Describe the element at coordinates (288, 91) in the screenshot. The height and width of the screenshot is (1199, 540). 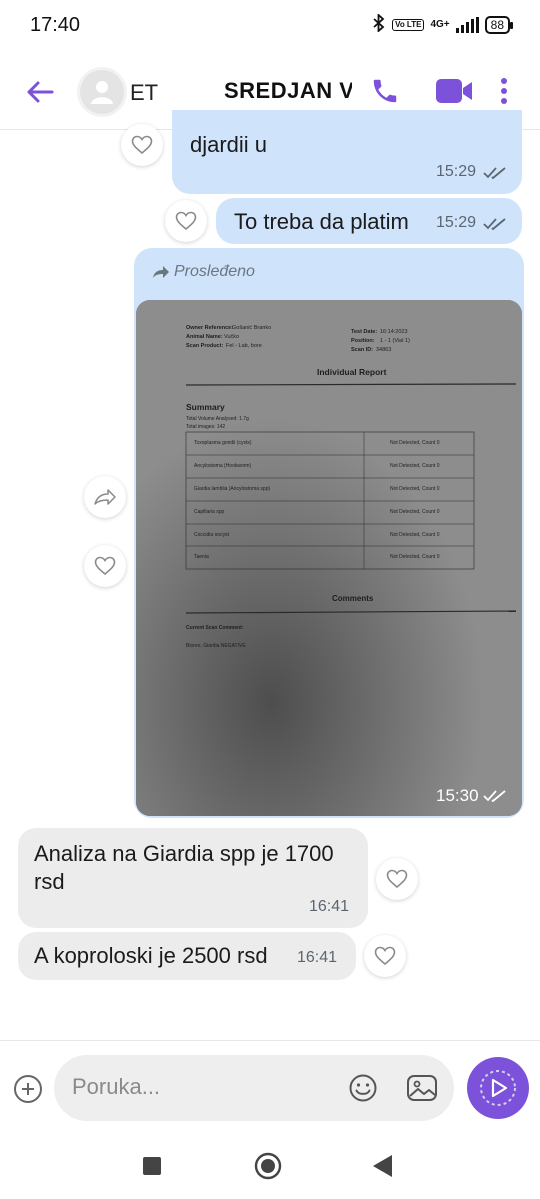
I see `contact-name: SREDJAN VE` at that location.